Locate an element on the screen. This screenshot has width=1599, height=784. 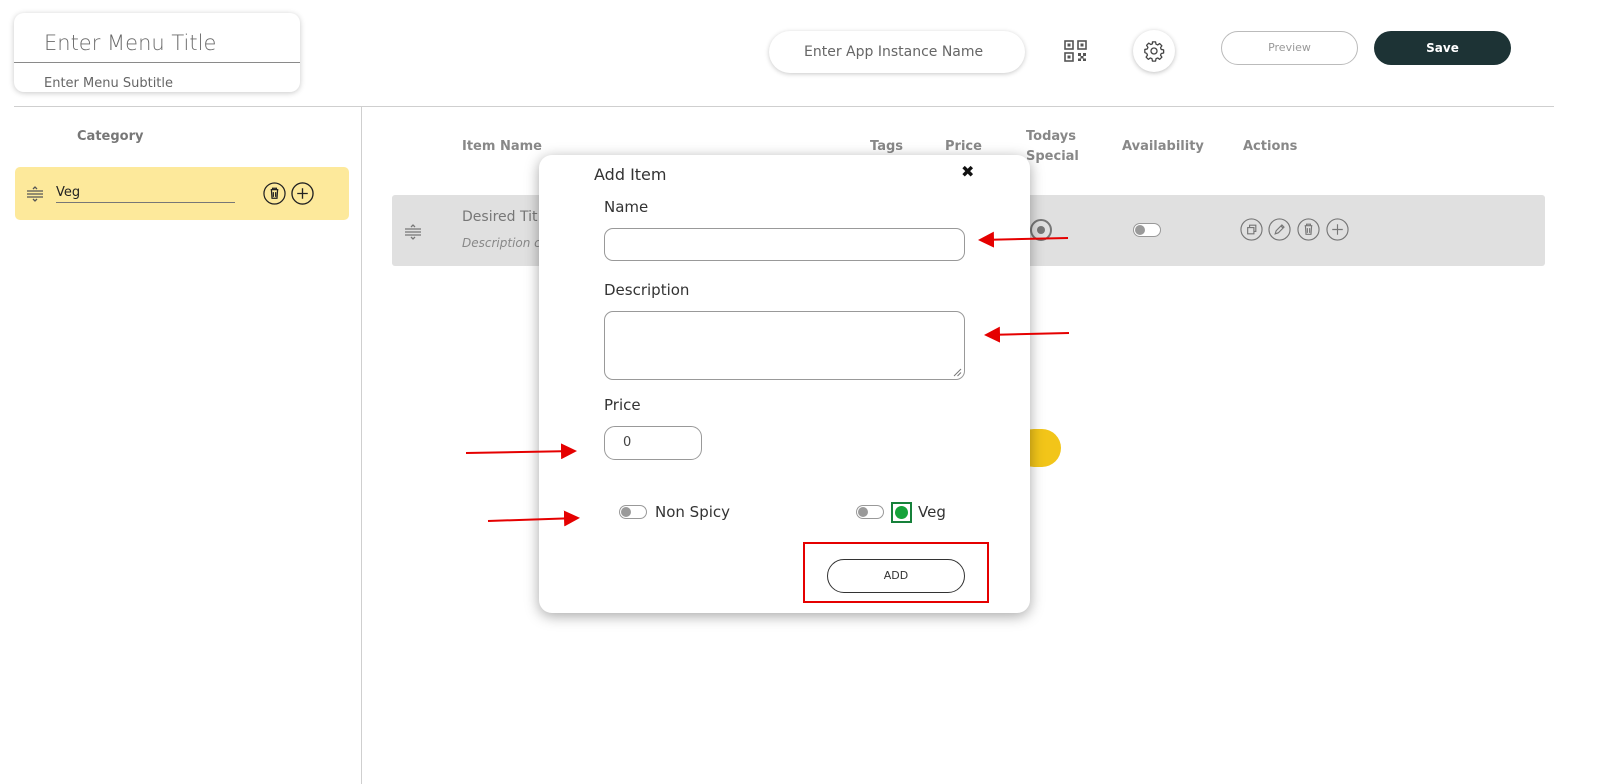
preview-button: Preview is located at coordinates (1289, 48).